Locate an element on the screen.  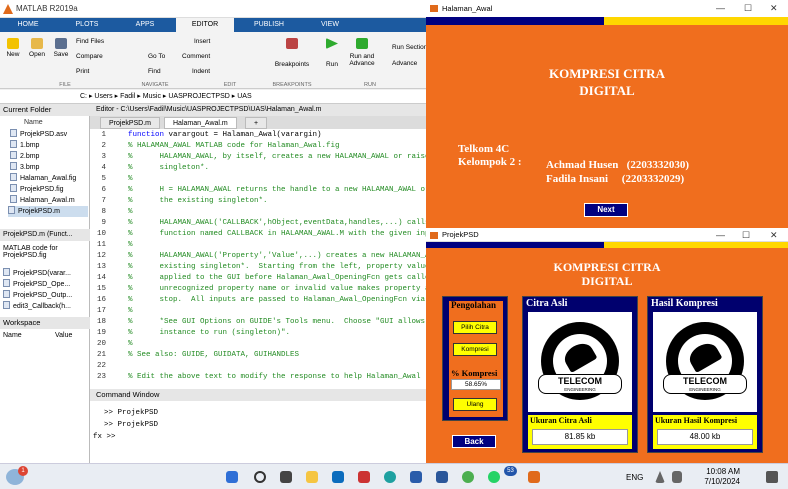
clock-time: 10:08 AM is located at coordinates (720, 471).